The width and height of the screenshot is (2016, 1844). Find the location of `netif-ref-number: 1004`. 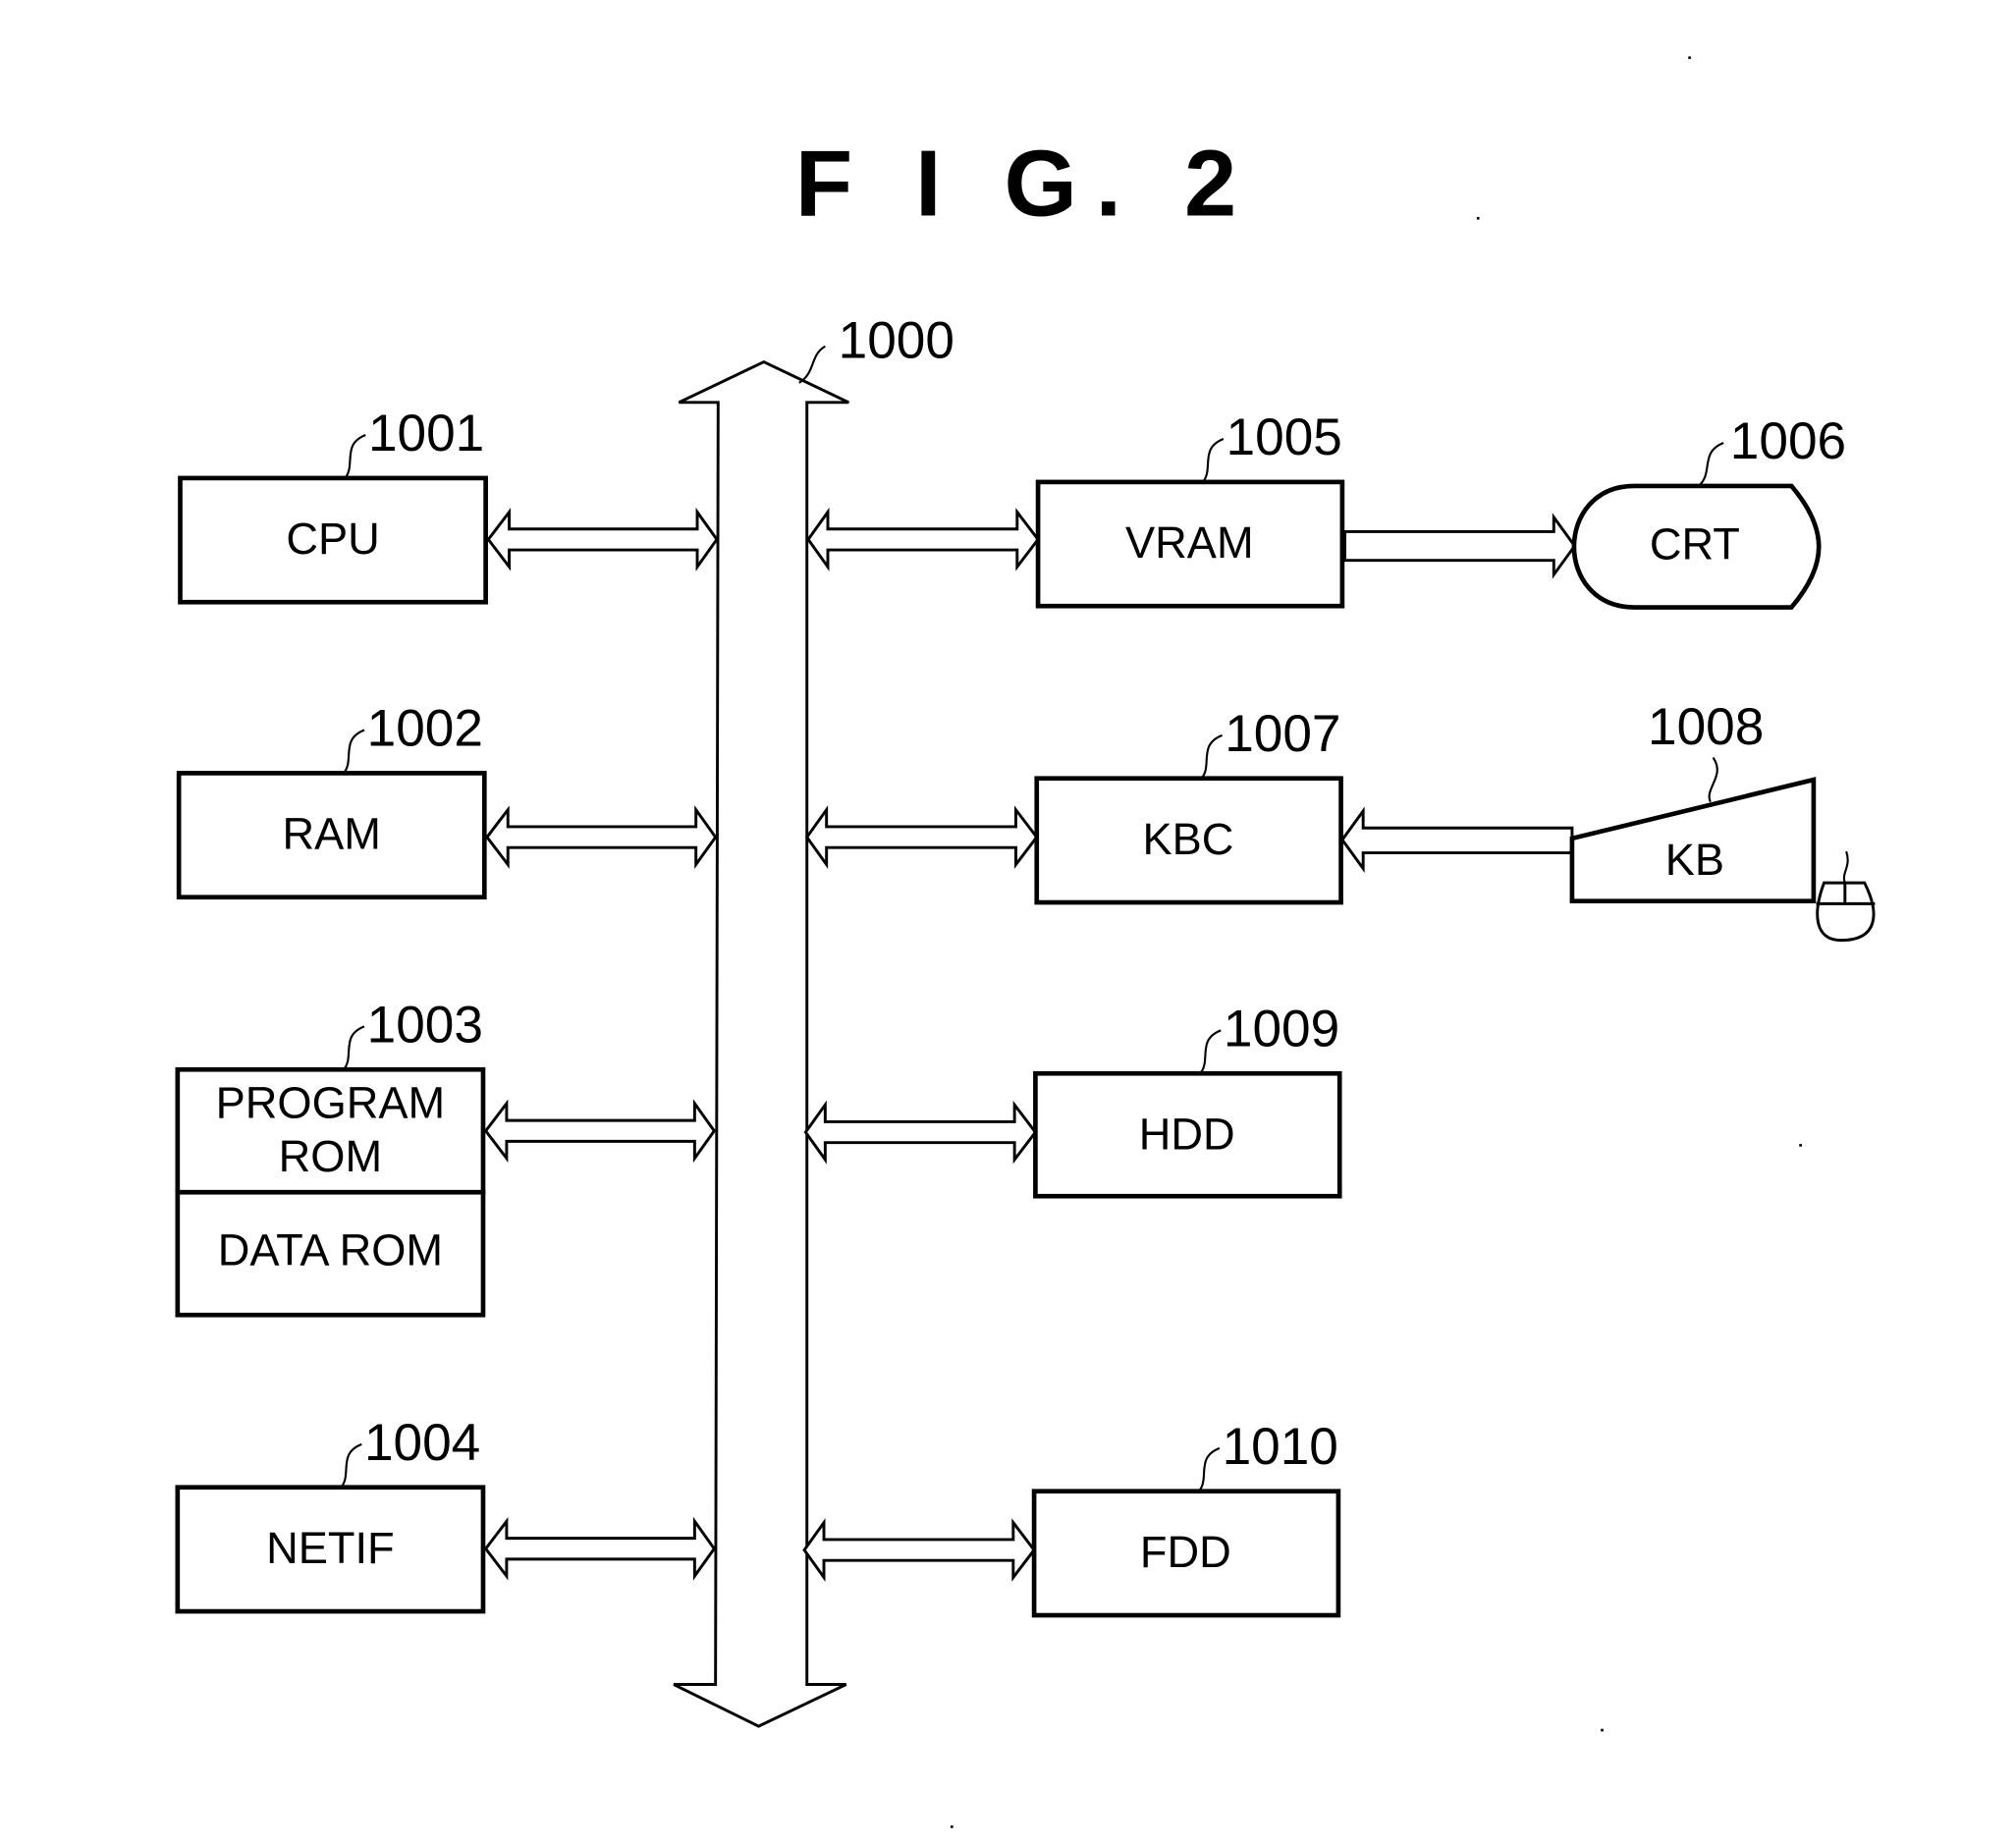

netif-ref-number: 1004 is located at coordinates (422, 1443).